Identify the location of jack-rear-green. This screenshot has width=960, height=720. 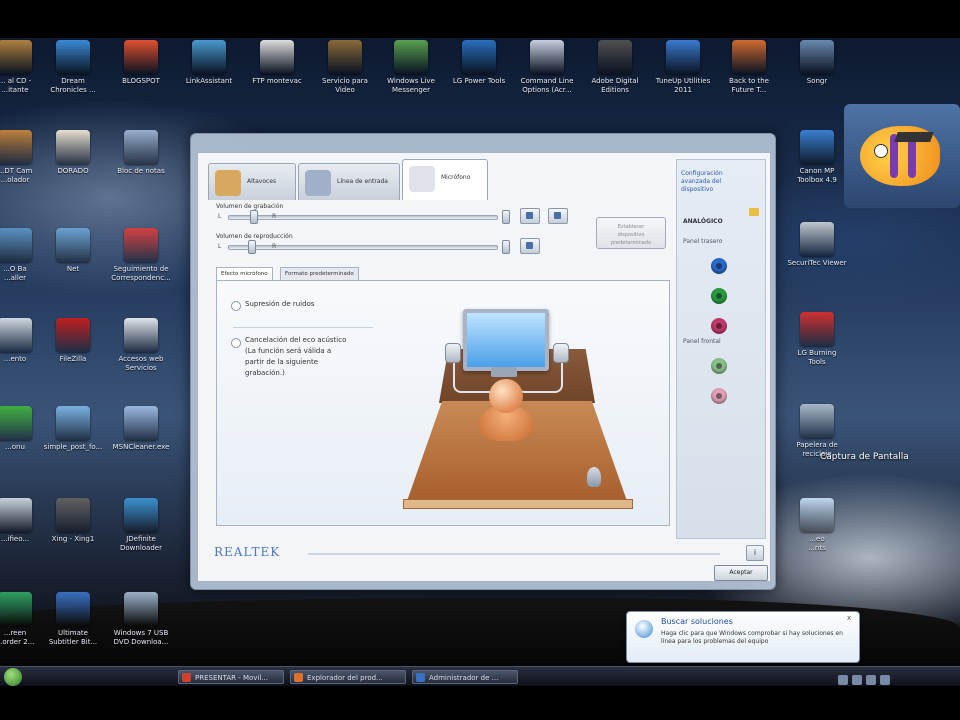
(719, 296).